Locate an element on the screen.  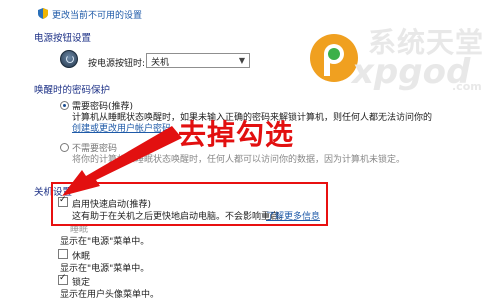
logo-text-com: .com is located at coordinates (467, 86).